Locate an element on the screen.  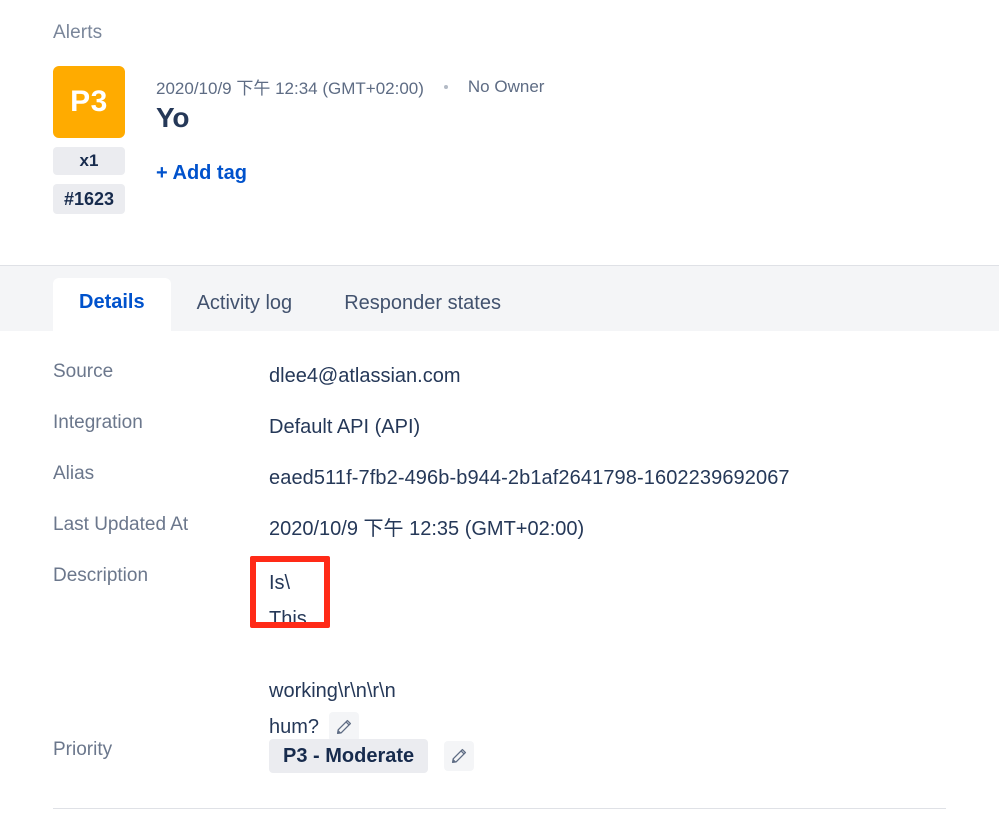
priority-chip: P3 - Moderate is located at coordinates (349, 756).